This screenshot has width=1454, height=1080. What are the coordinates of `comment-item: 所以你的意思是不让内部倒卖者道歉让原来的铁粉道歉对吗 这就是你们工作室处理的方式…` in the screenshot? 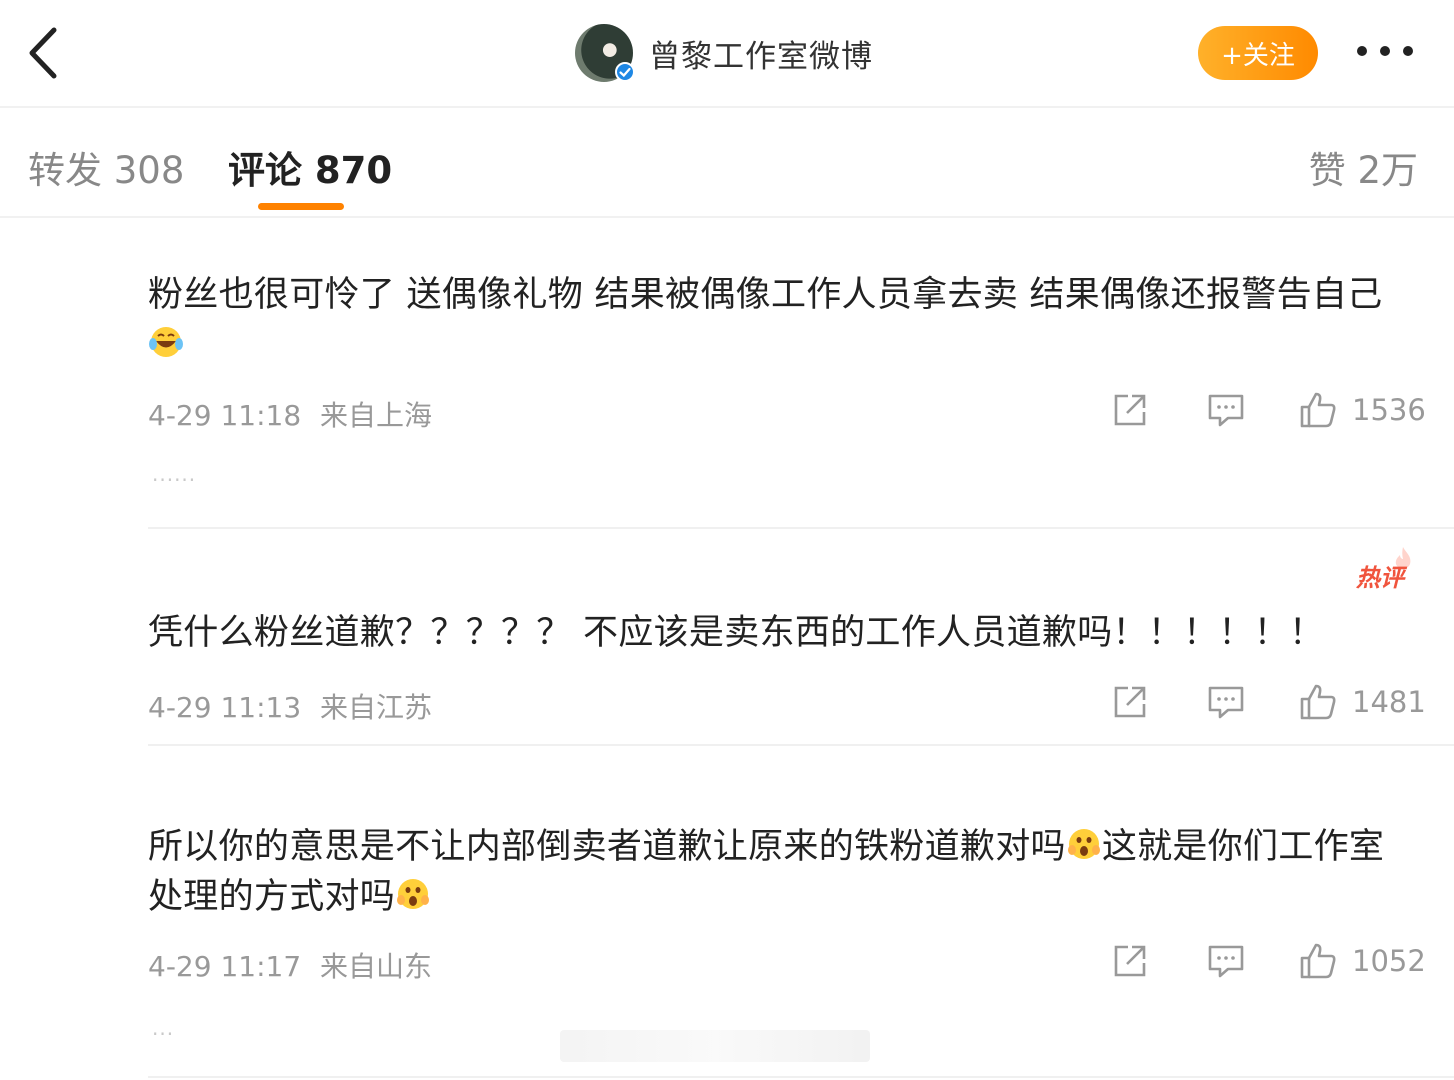 It's located at (801, 872).